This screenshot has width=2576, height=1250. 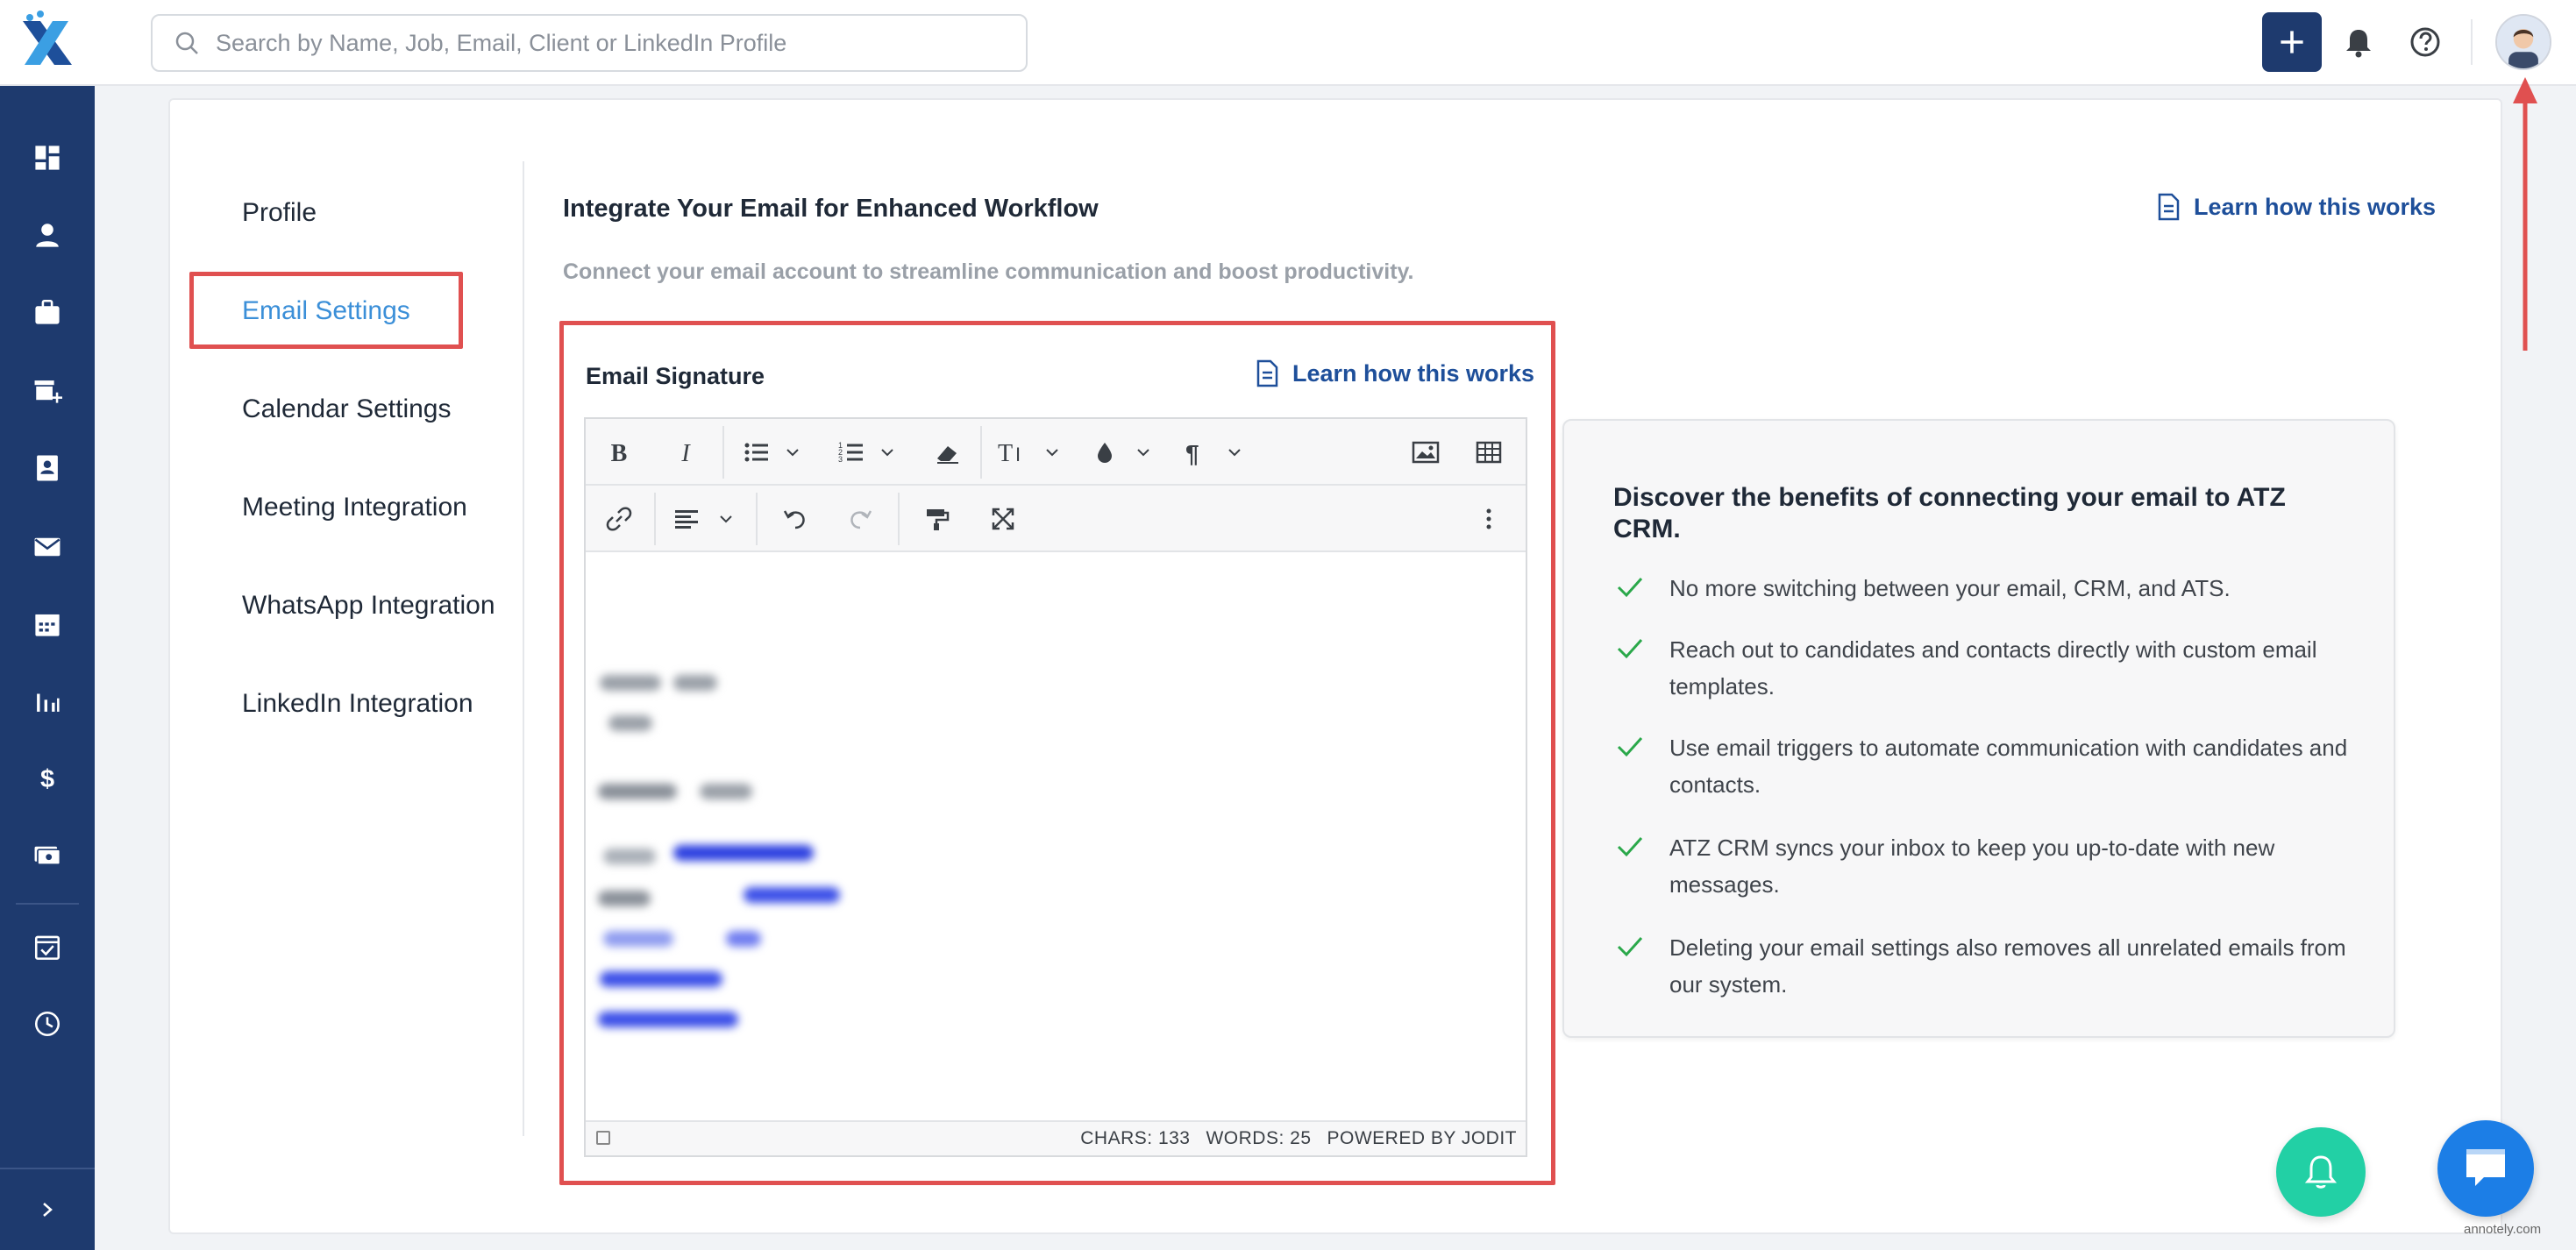 I want to click on nav-meeting-integration: Meeting Integration, so click(x=354, y=507).